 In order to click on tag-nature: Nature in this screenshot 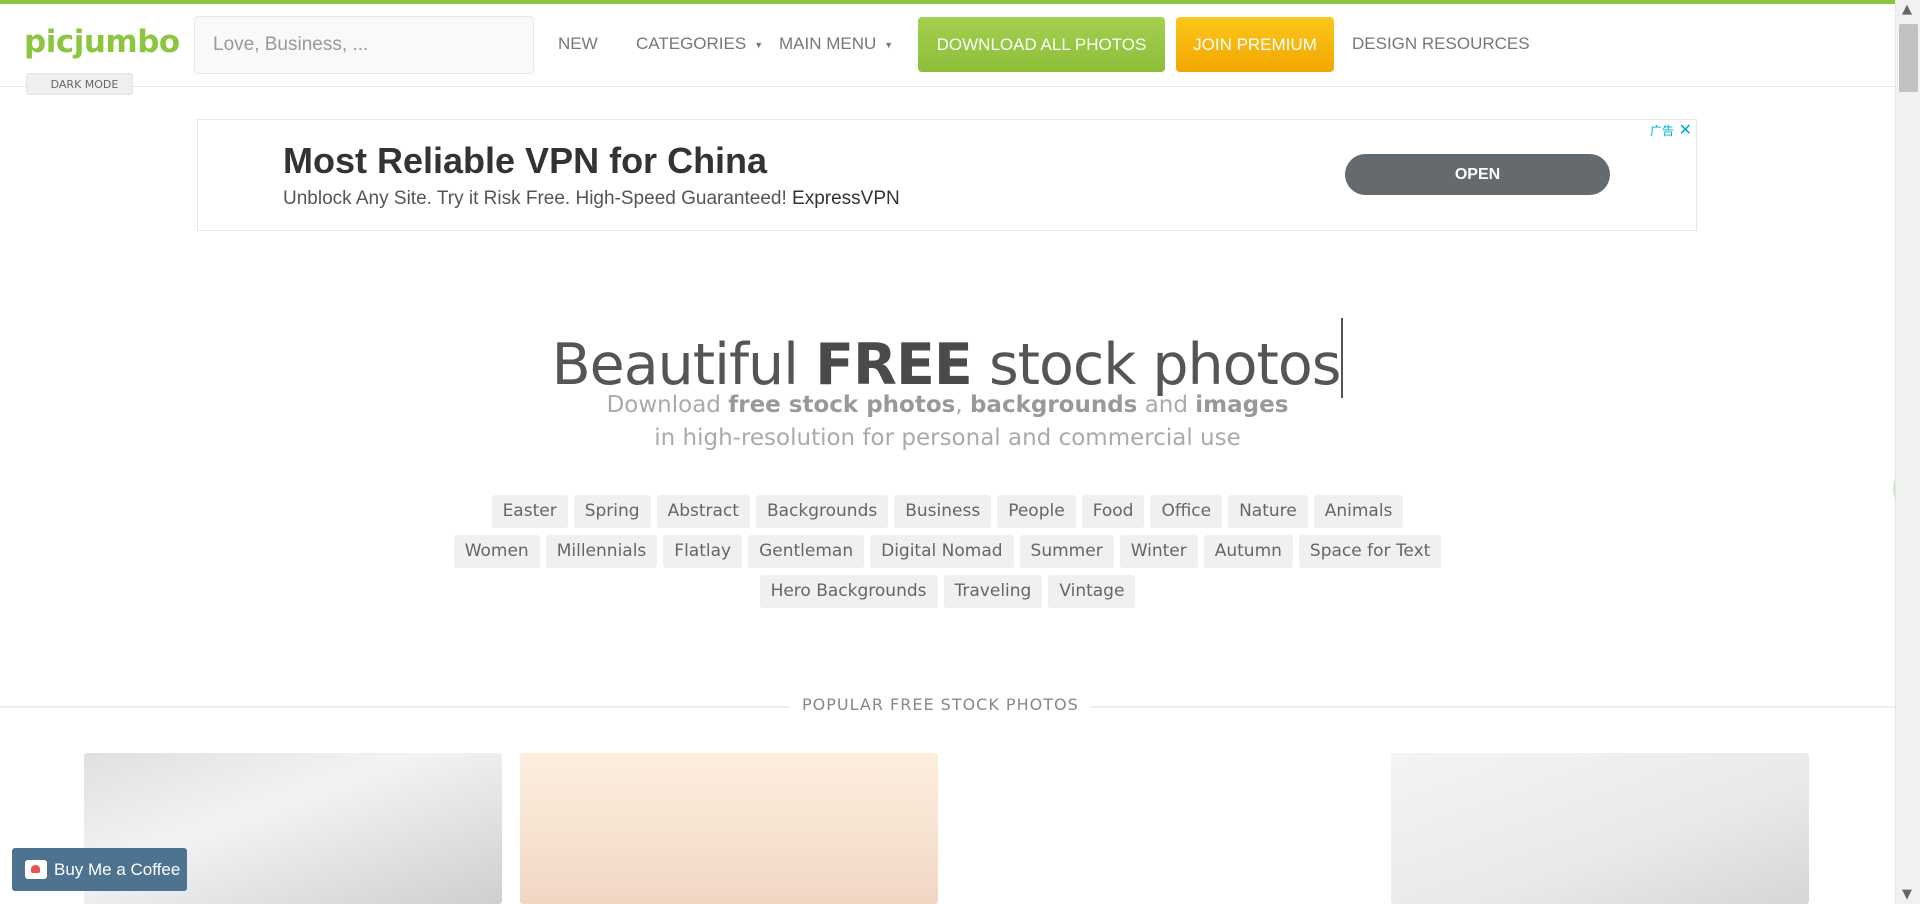, I will do `click(1268, 511)`.